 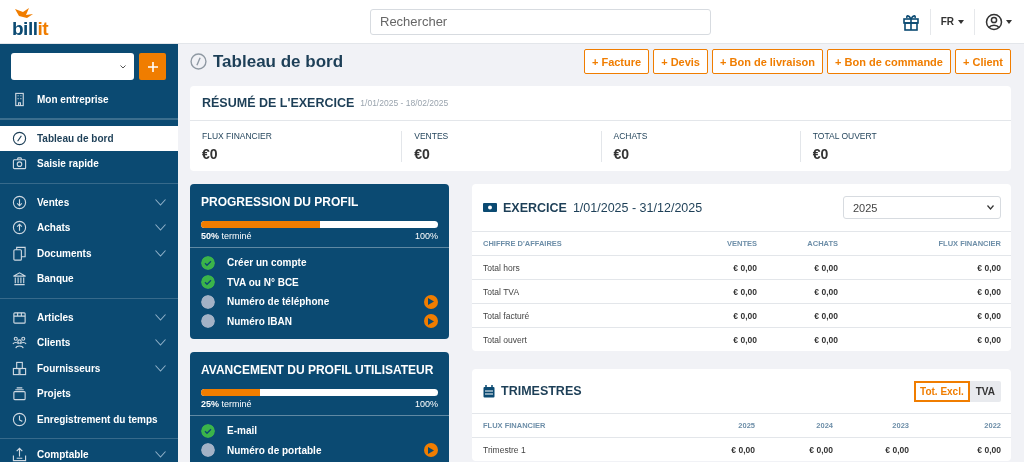 I want to click on card-title: EXERCICE, so click(x=535, y=207).